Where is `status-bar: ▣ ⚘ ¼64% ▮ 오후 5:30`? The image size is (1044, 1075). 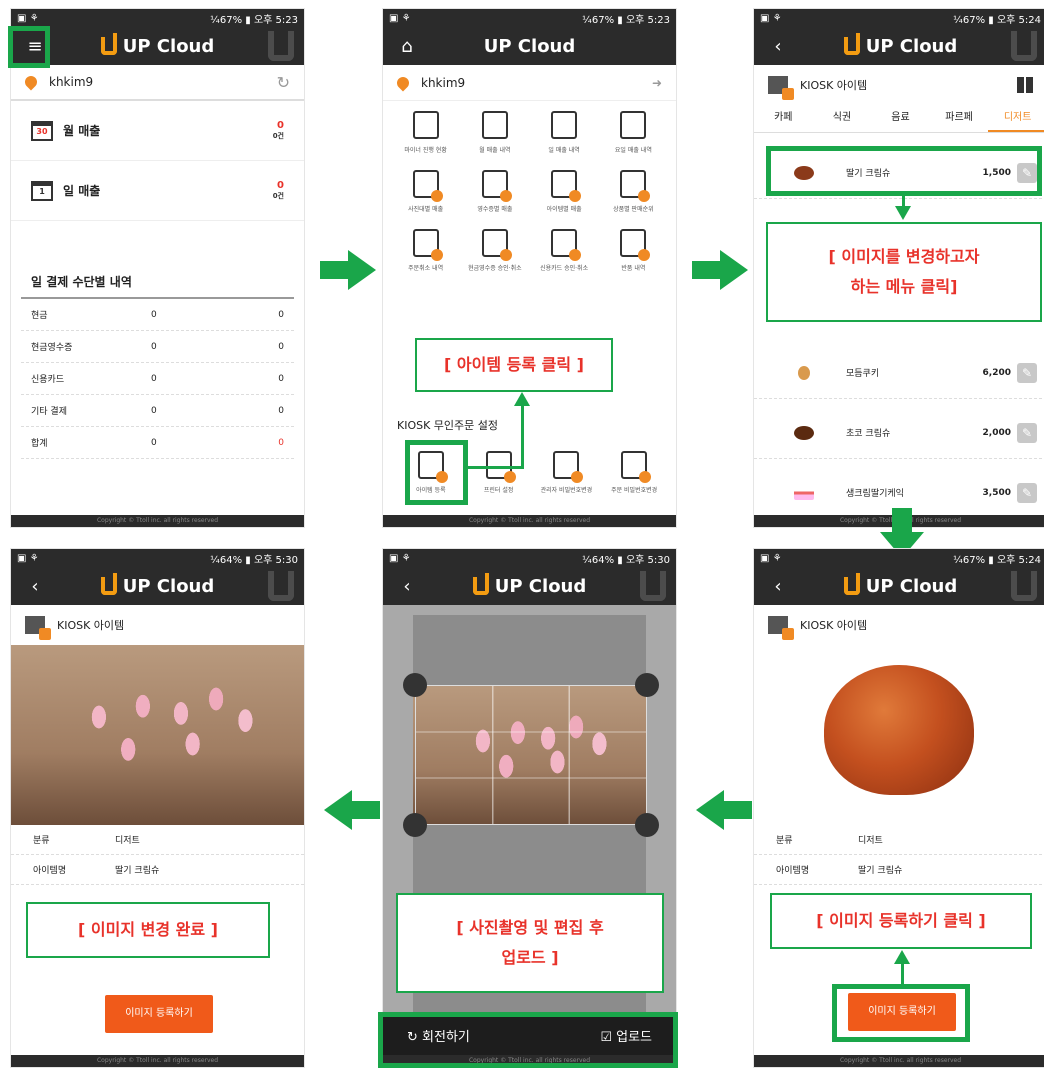 status-bar: ▣ ⚘ ¼64% ▮ 오후 5:30 is located at coordinates (157, 558).